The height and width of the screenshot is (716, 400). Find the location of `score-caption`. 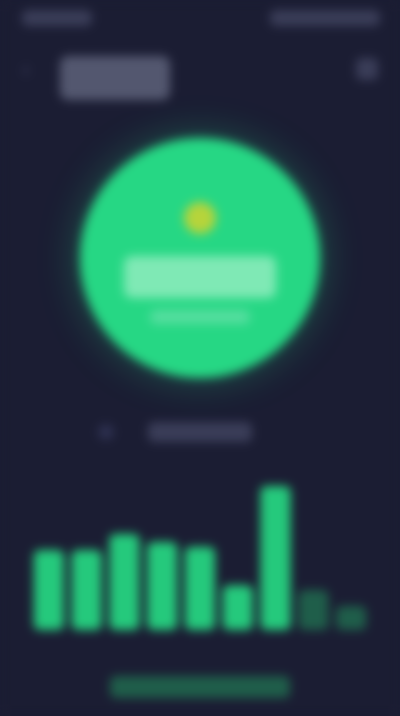

score-caption is located at coordinates (200, 317).